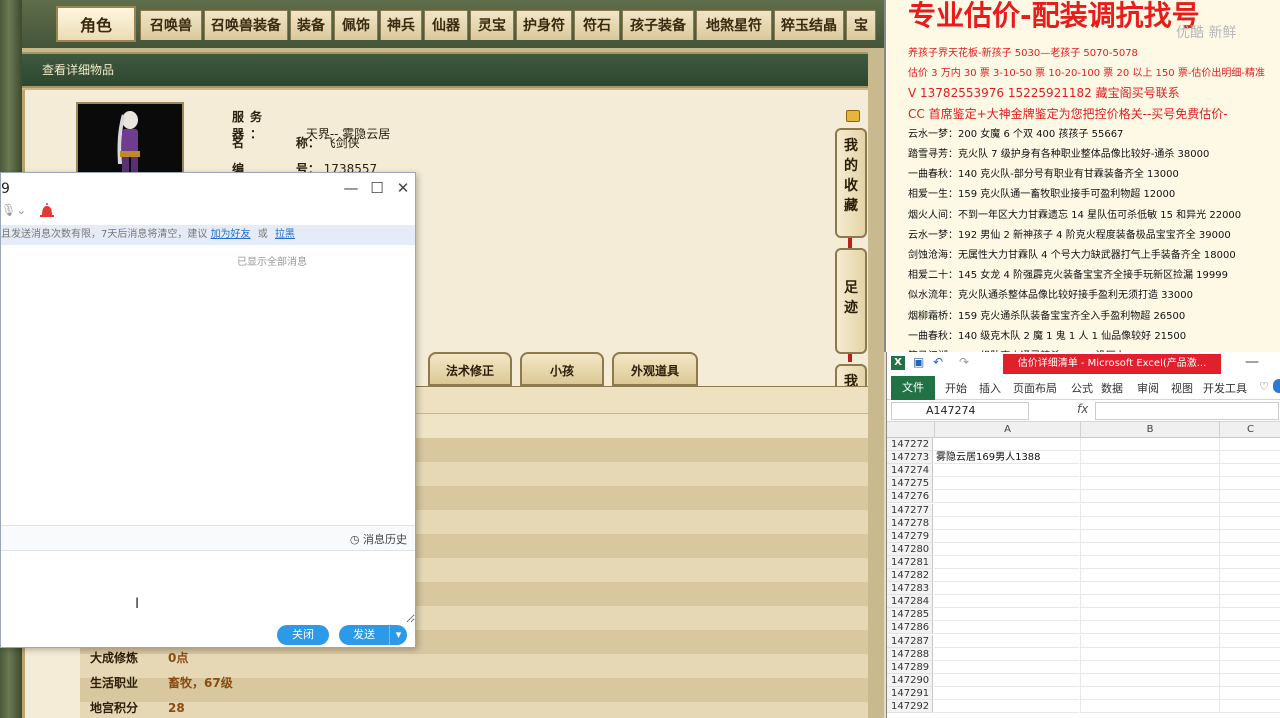  Describe the element at coordinates (910, 602) in the screenshot. I see `row-number: 147284` at that location.